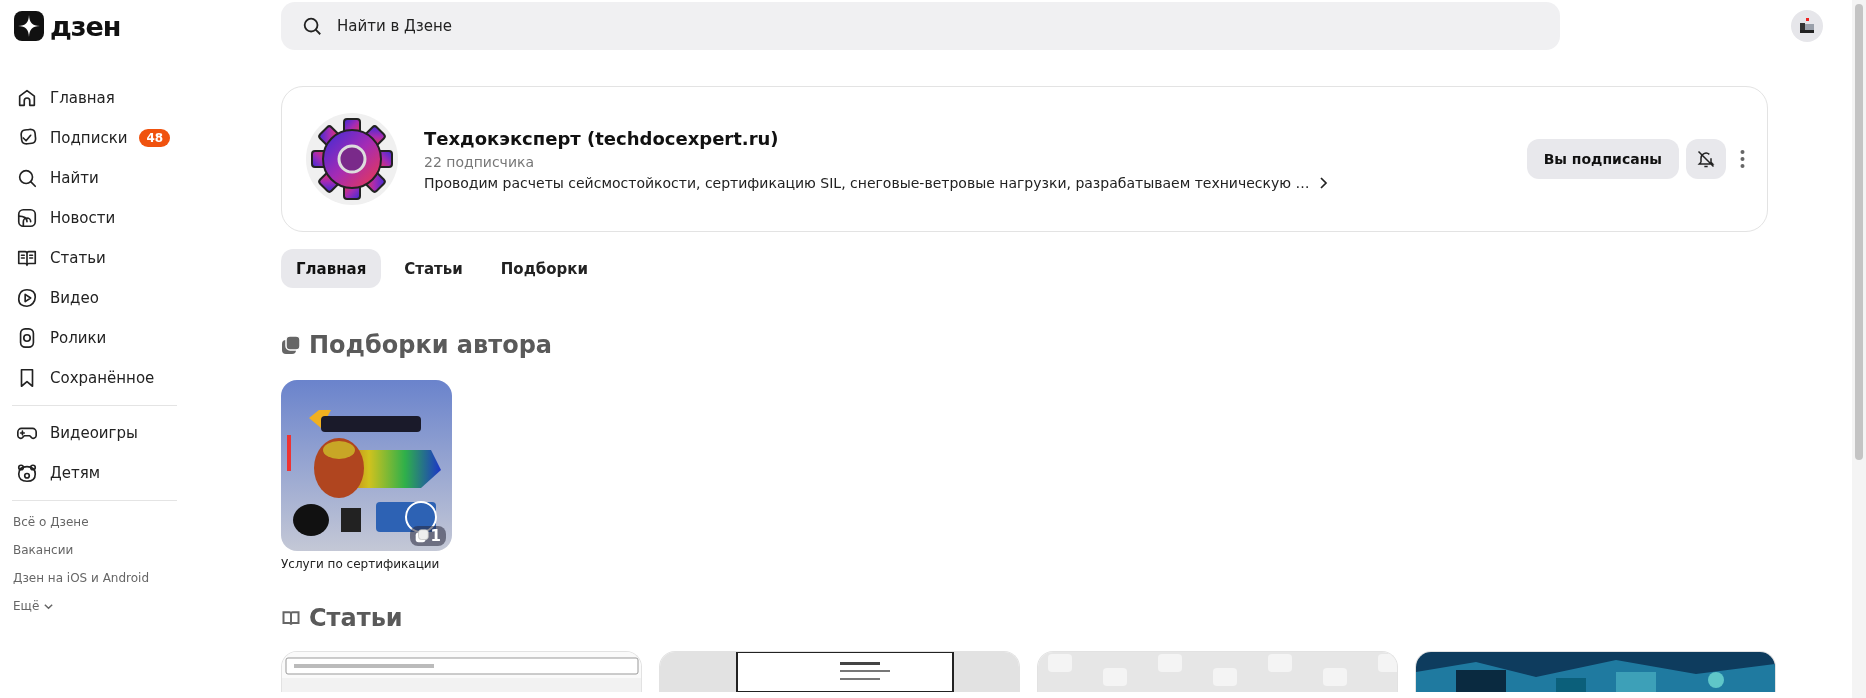 This screenshot has width=1866, height=698. What do you see at coordinates (1859, 232) in the screenshot?
I see `scrollbar-thumb` at bounding box center [1859, 232].